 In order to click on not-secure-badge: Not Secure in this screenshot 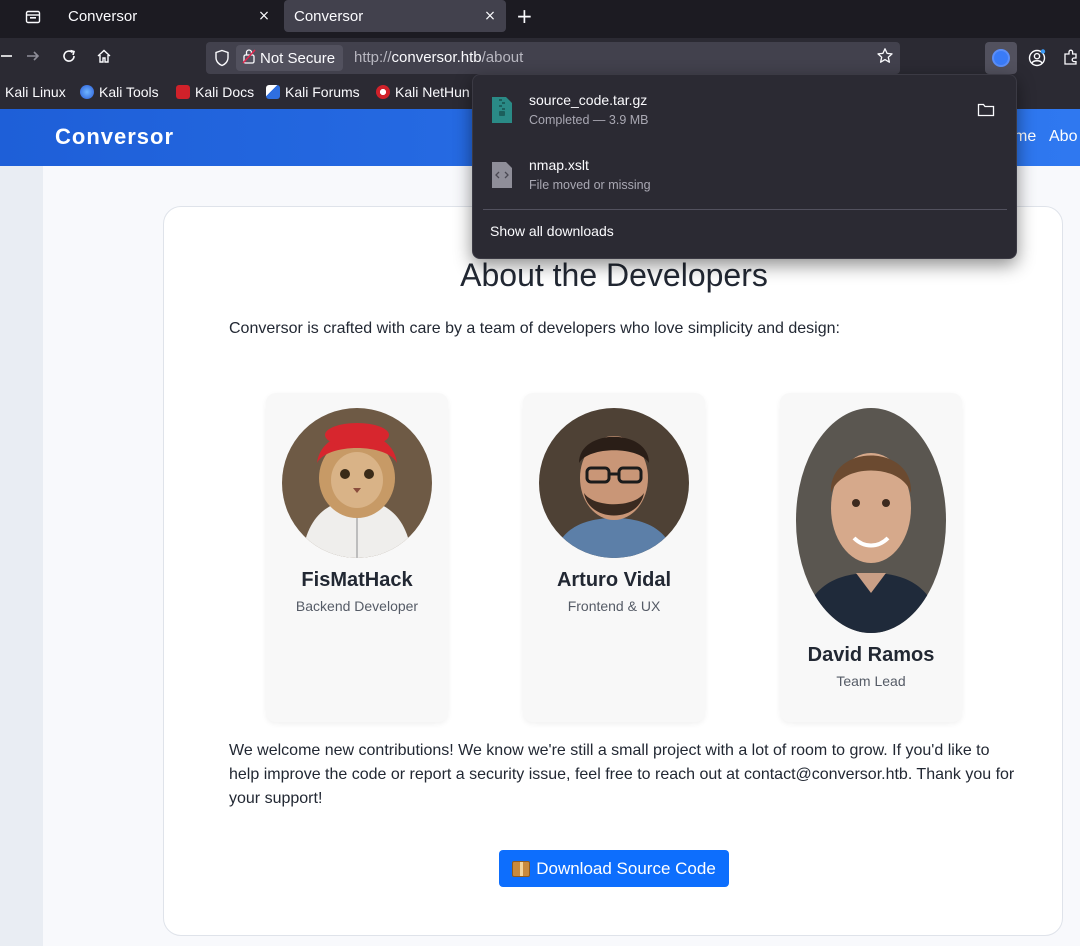, I will do `click(290, 58)`.